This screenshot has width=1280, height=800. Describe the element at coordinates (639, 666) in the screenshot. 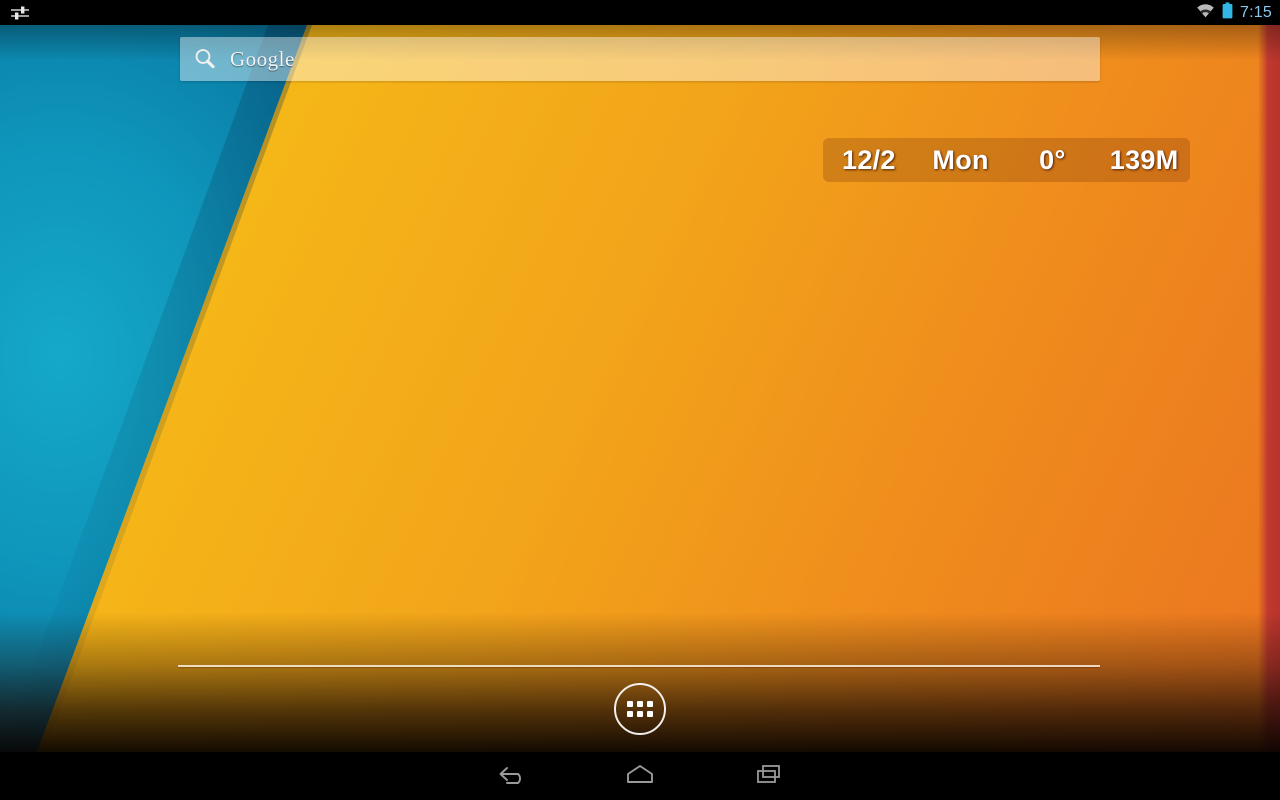

I see `dock-divider` at that location.